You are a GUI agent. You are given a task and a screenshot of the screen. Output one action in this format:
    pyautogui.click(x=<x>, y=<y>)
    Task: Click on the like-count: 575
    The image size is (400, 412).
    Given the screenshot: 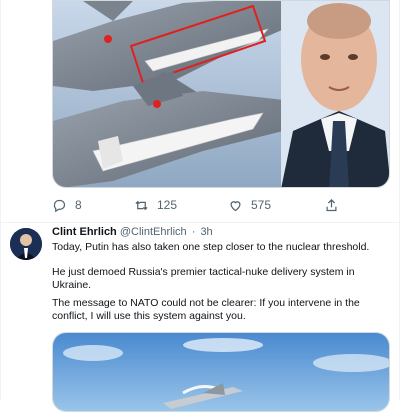 What is the action you would take?
    pyautogui.click(x=261, y=205)
    